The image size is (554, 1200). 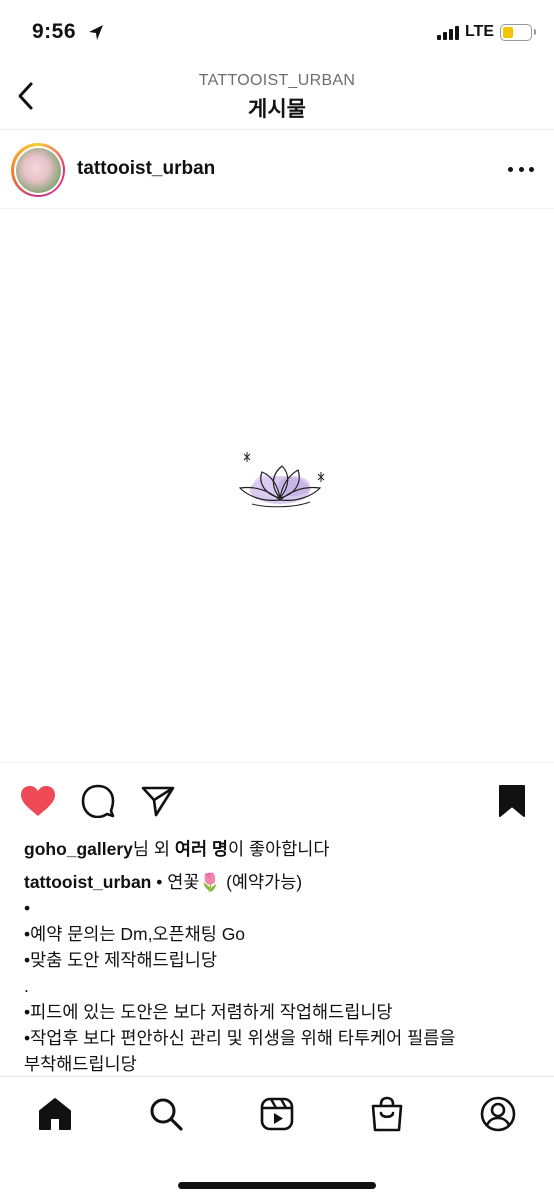 I want to click on bookmark-filled-icon, so click(x=512, y=801).